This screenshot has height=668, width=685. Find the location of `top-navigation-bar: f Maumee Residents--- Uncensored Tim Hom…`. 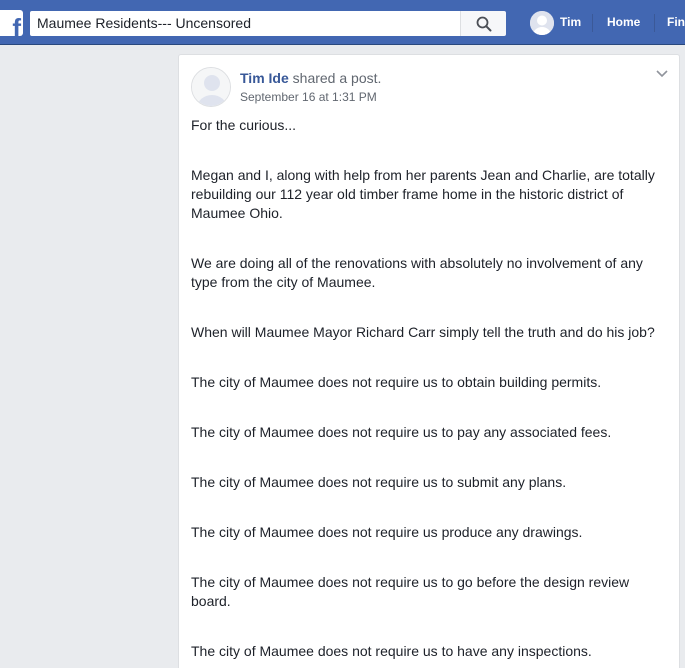

top-navigation-bar: f Maumee Residents--- Uncensored Tim Hom… is located at coordinates (342, 22).